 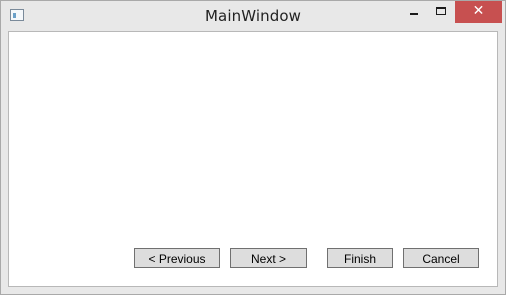 I want to click on minimize-button, so click(x=414, y=12).